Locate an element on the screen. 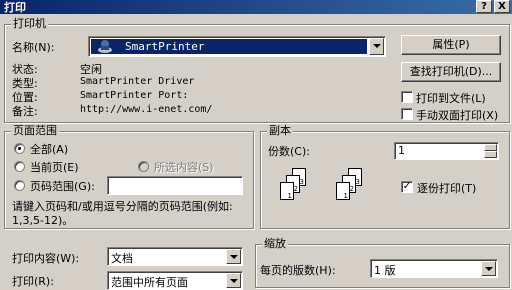 This screenshot has height=290, width=512. current-page-label: 当前页(E) is located at coordinates (54, 167).